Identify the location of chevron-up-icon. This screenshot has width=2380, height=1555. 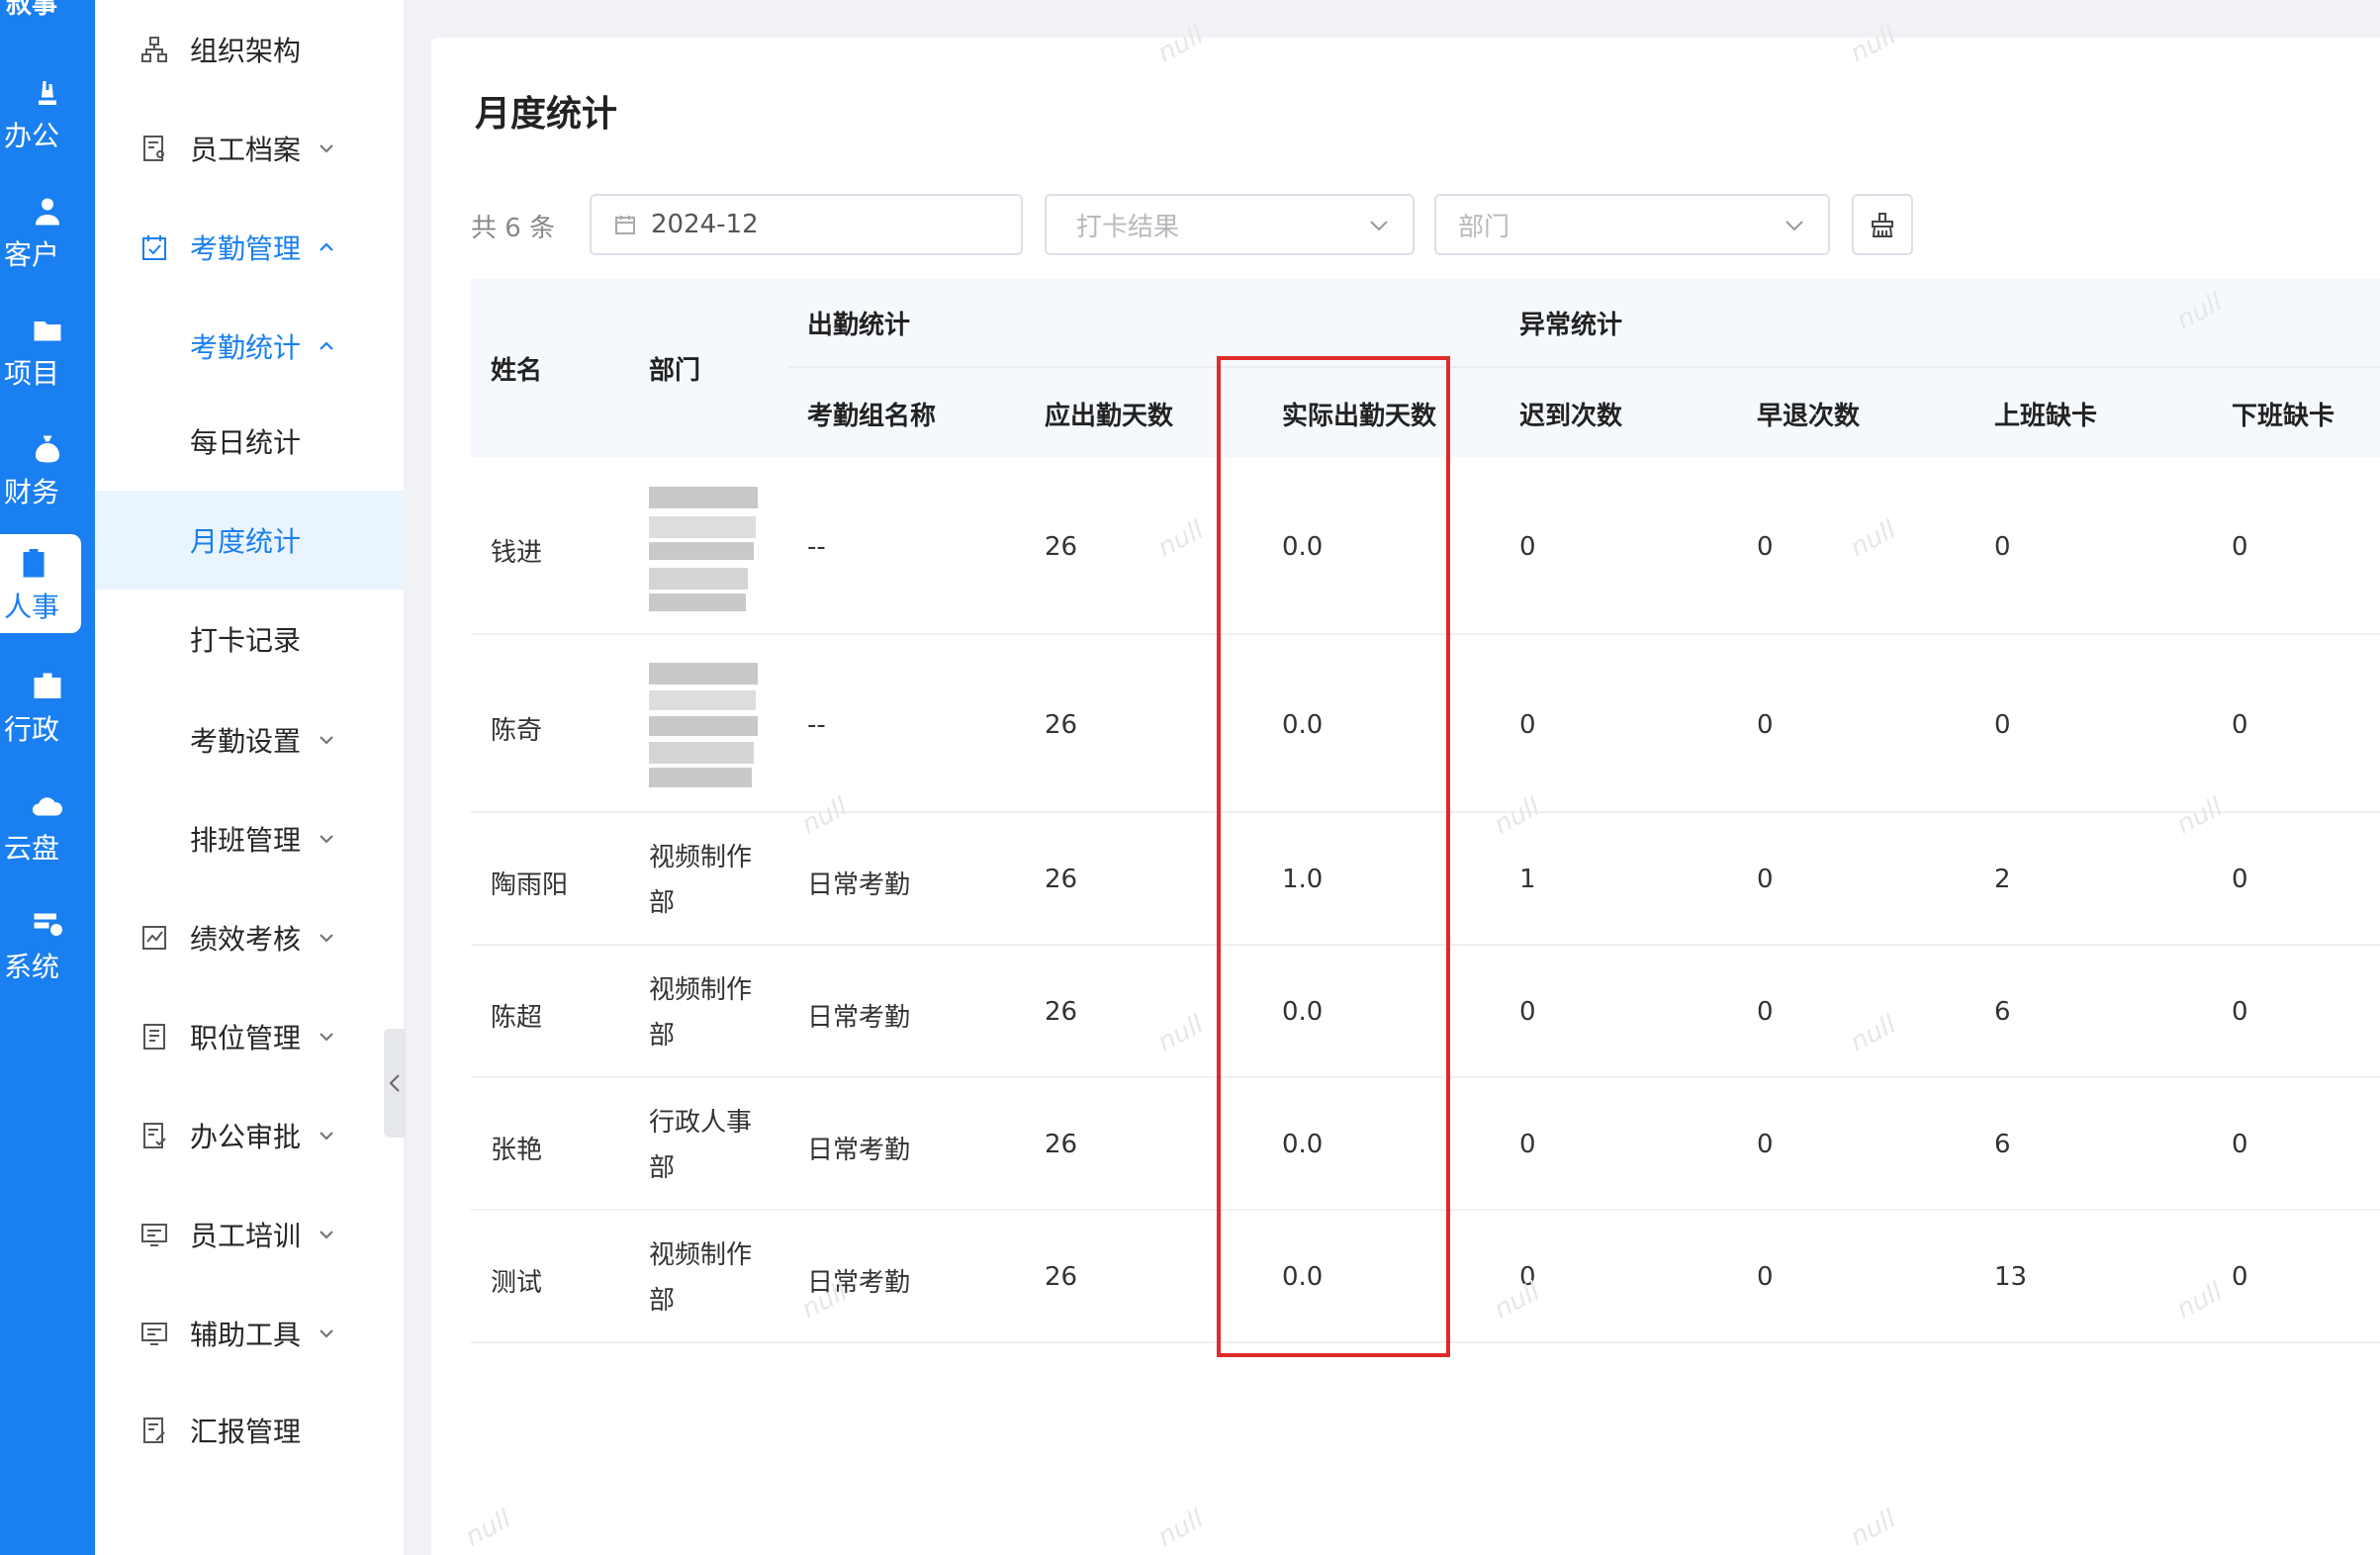
(326, 345).